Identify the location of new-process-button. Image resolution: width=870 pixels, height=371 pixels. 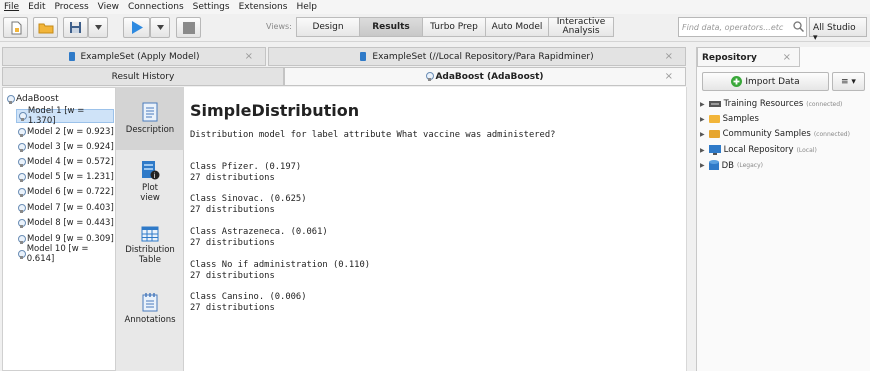
(15, 27).